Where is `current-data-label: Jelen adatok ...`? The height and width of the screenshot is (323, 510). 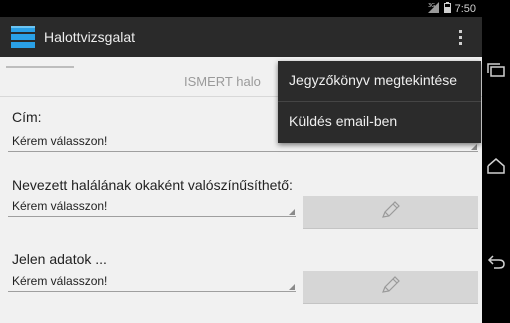
current-data-label: Jelen adatok ... is located at coordinates (59, 259).